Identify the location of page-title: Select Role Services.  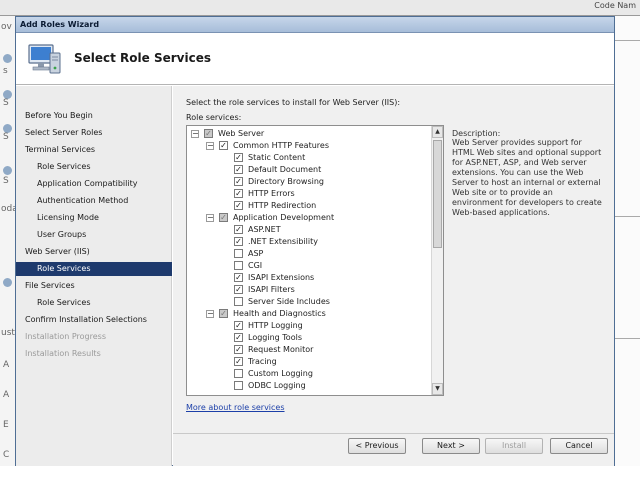
(143, 58).